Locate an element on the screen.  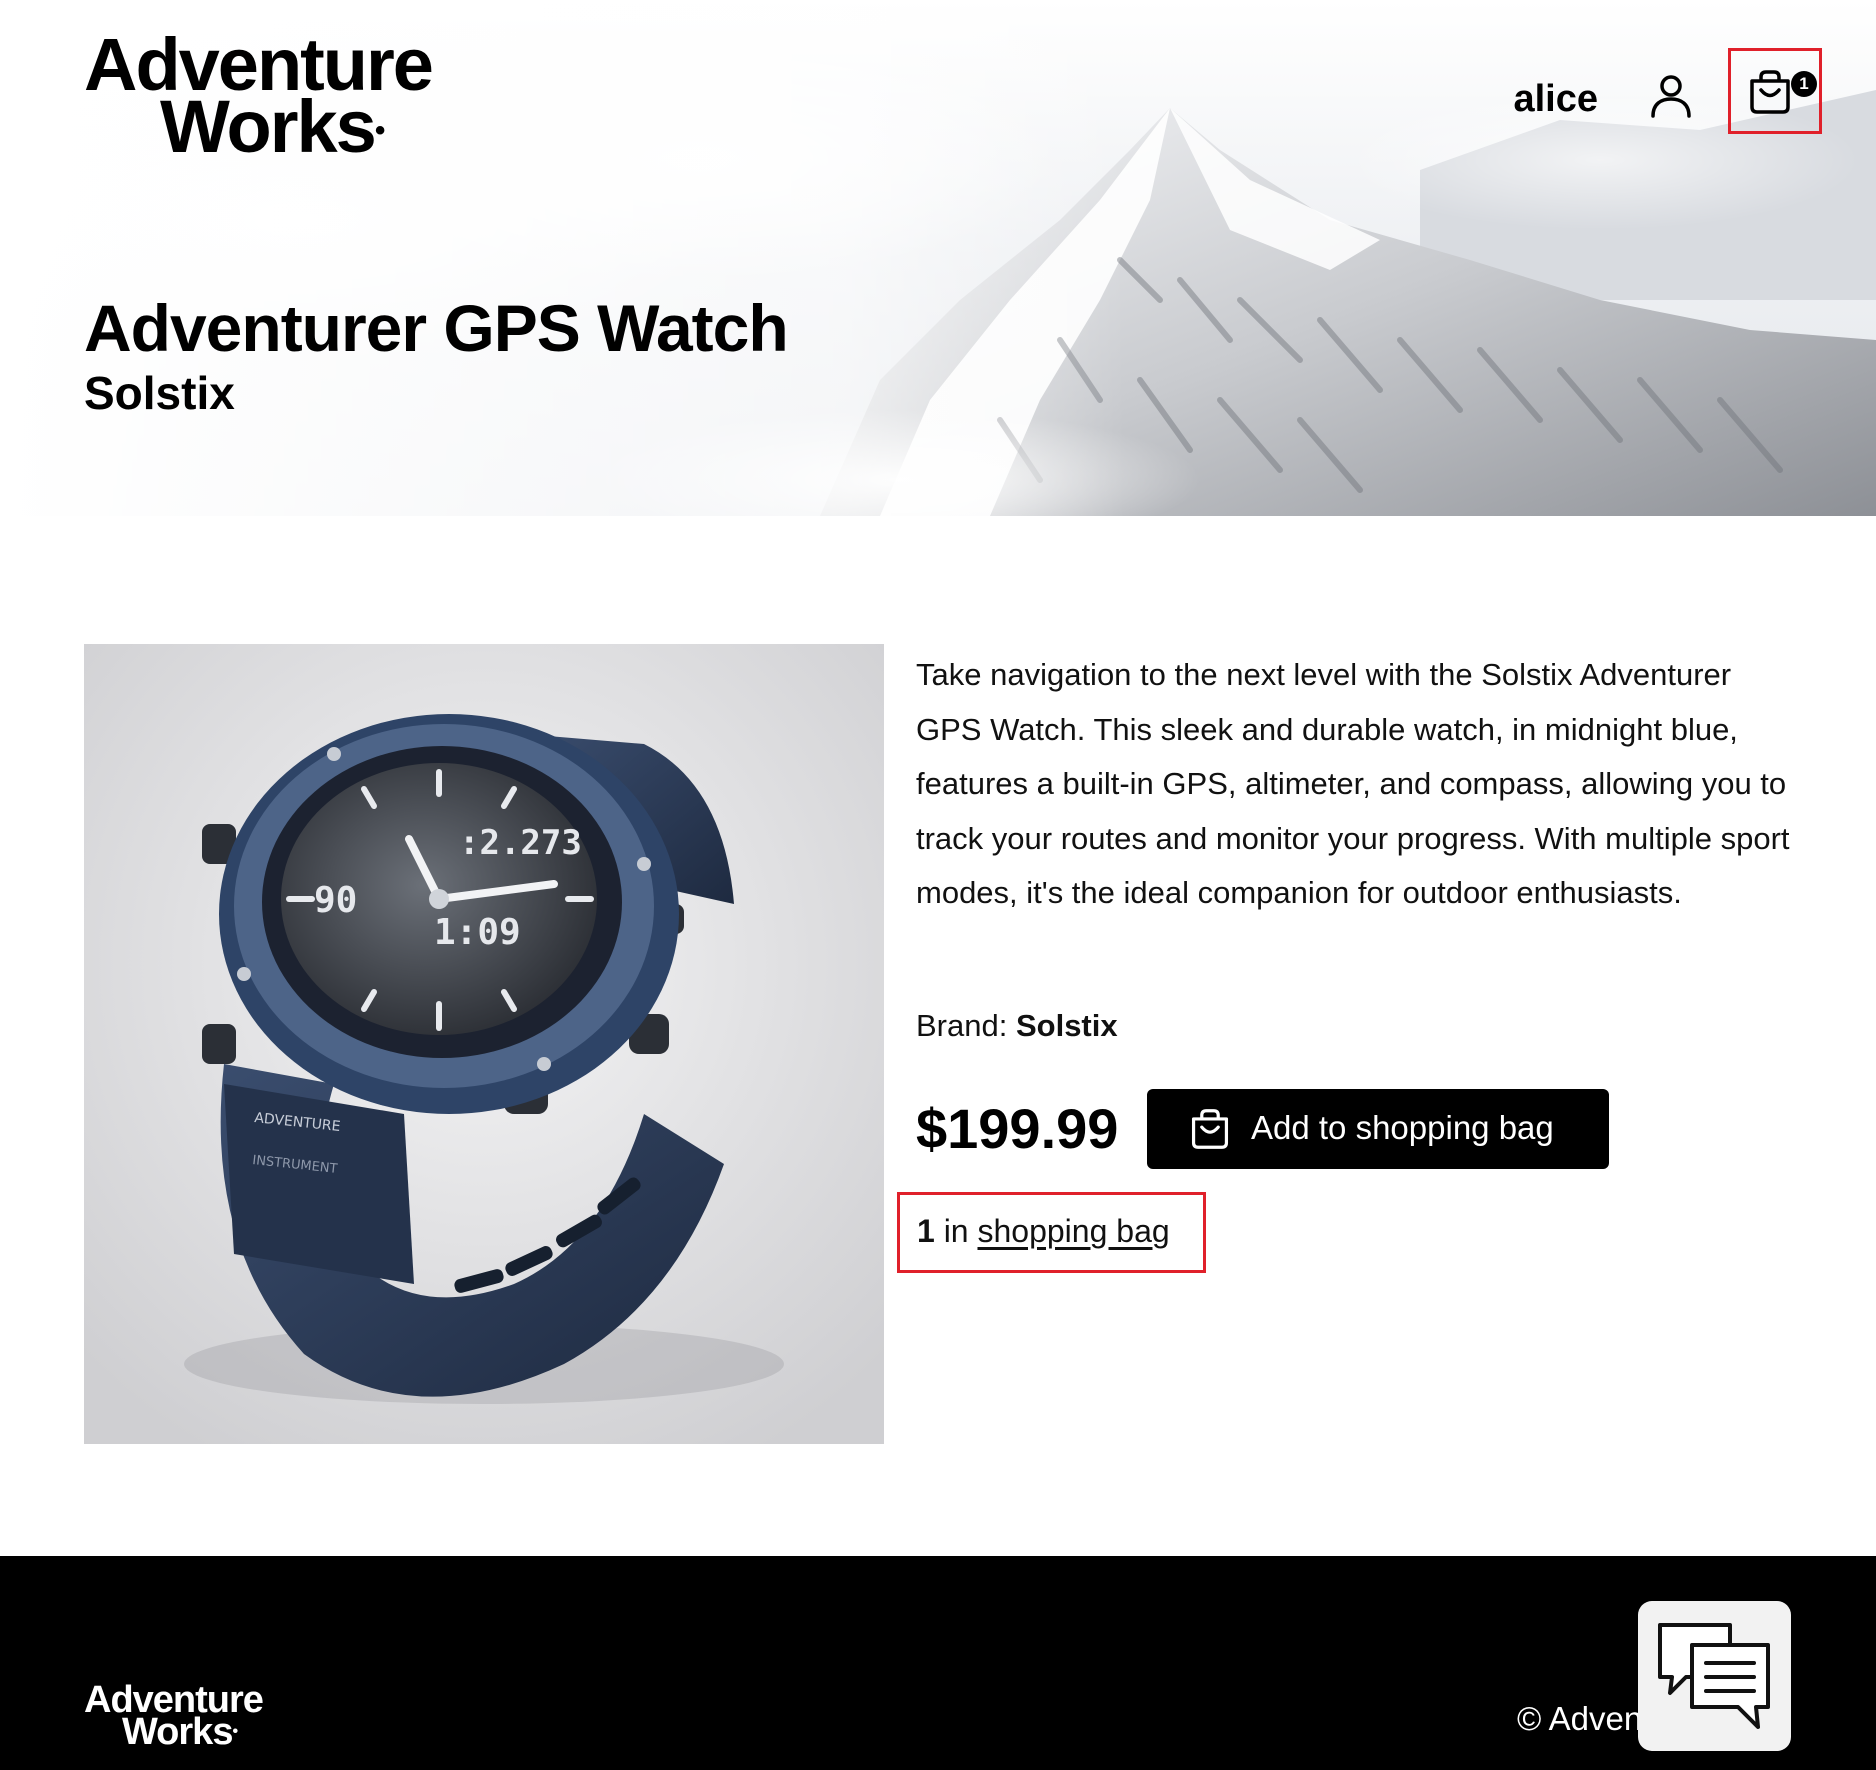
chat-button is located at coordinates (1714, 1676).